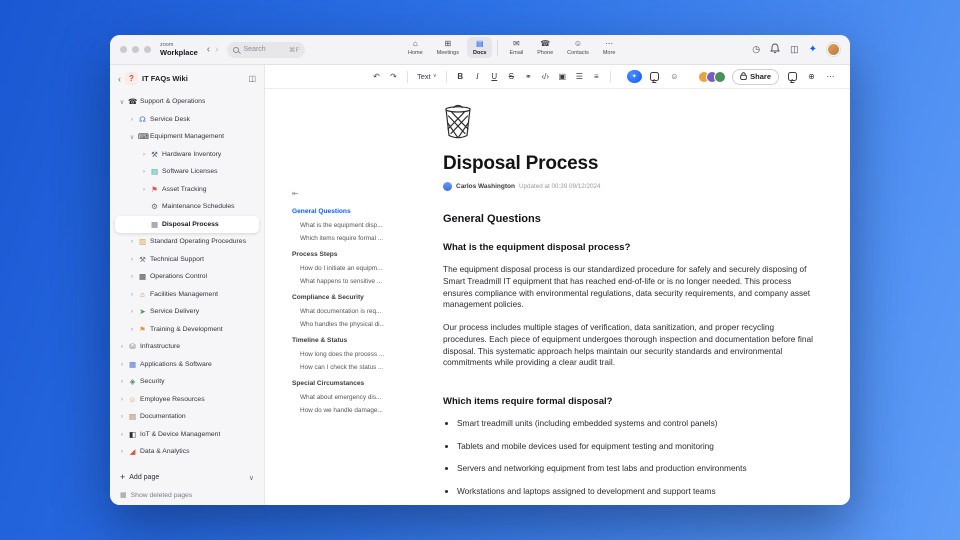  Describe the element at coordinates (792, 77) in the screenshot. I see `comments-panel-button` at that location.